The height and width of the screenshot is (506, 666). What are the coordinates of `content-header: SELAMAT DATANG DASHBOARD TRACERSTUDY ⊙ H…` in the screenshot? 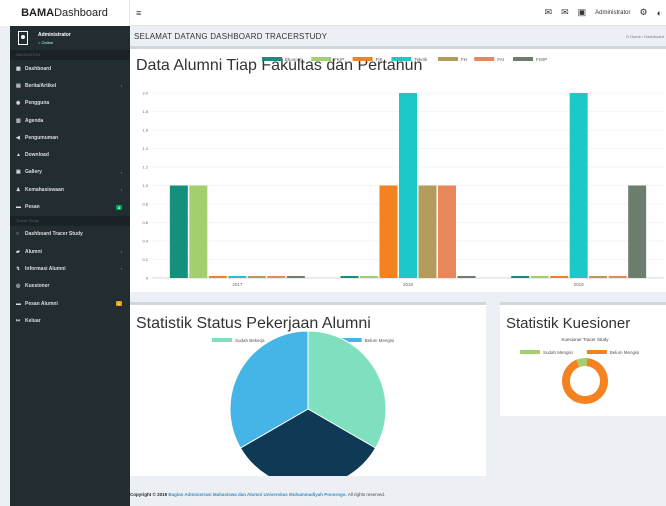 It's located at (398, 36).